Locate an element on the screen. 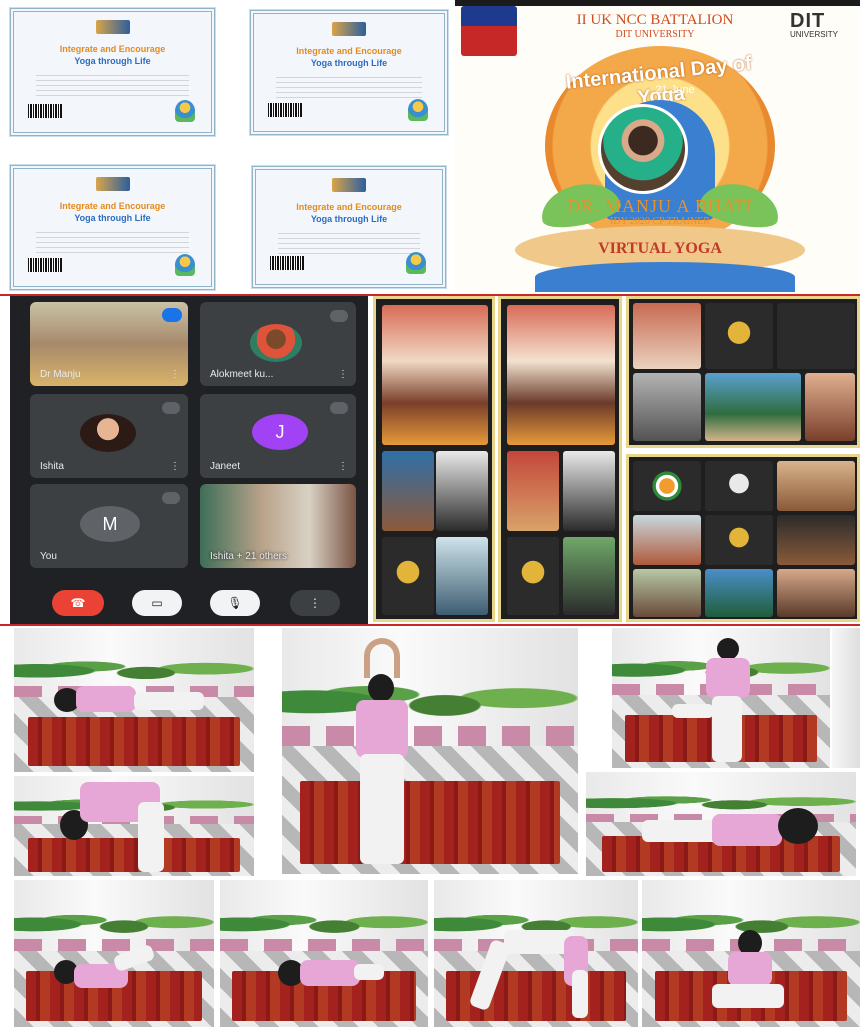 This screenshot has width=860, height=1027. dit-logo: DIT UNIVERSITY is located at coordinates (825, 24).